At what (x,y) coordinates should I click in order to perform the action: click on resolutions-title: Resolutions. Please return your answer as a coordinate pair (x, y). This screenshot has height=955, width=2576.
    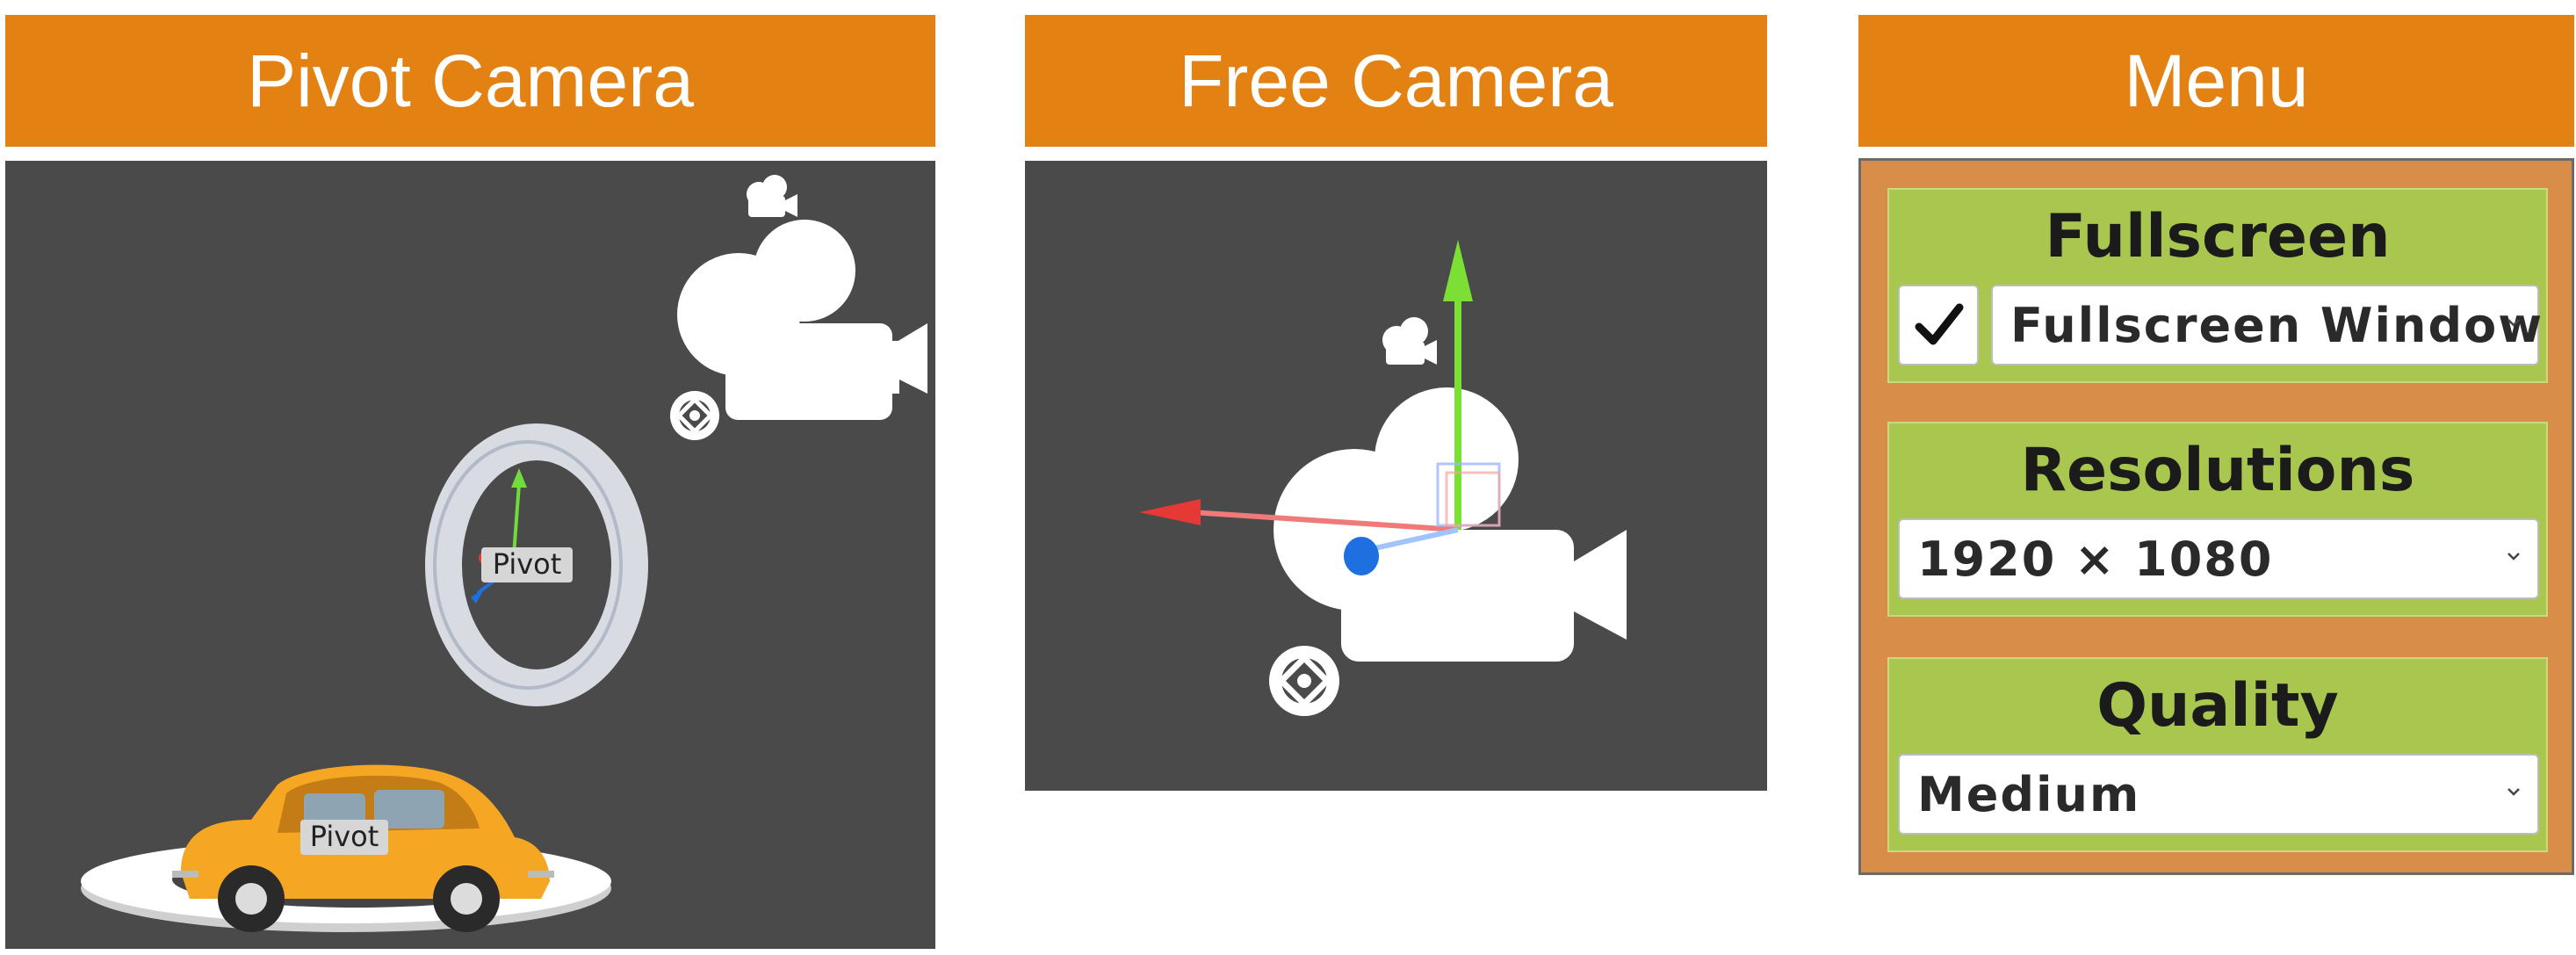
    Looking at the image, I should click on (2217, 470).